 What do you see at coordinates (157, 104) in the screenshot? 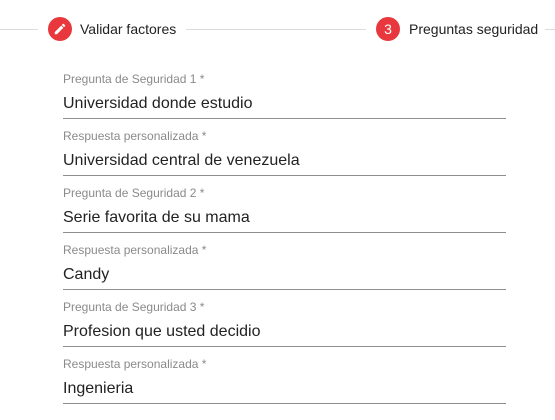
I see `security-question-1-input: Universidad donde estudio` at bounding box center [157, 104].